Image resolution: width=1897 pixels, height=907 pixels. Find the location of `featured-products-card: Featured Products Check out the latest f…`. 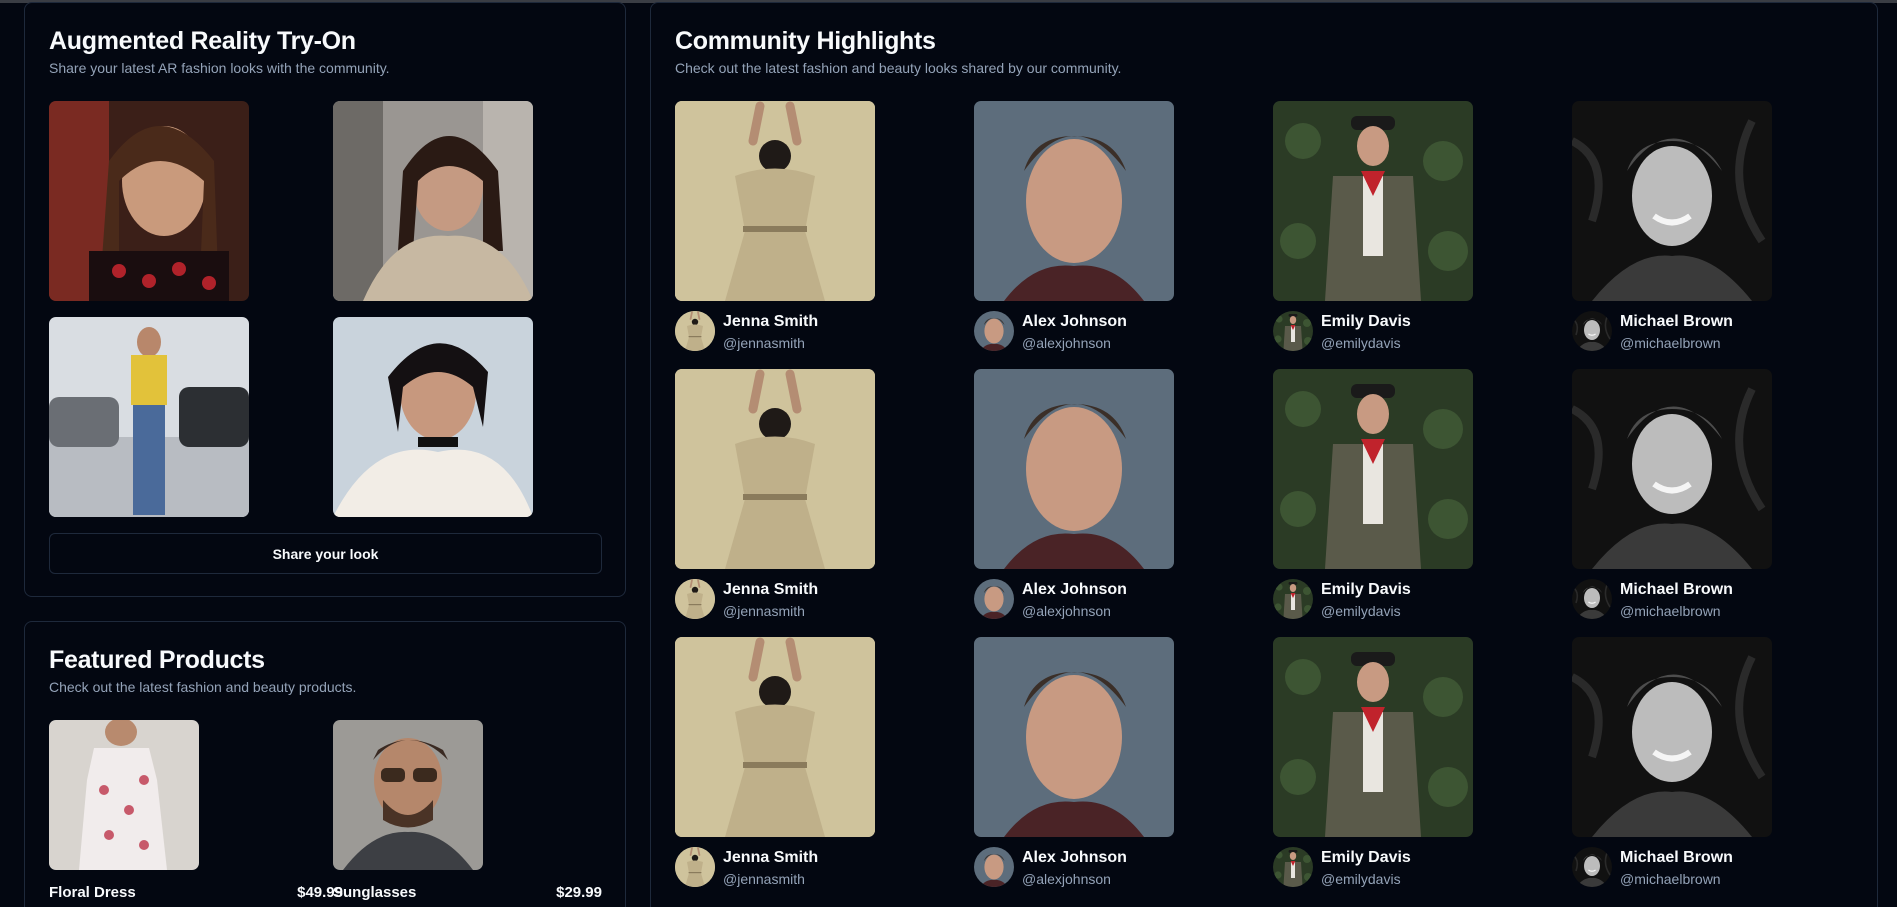

featured-products-card: Featured Products Check out the latest f… is located at coordinates (325, 764).